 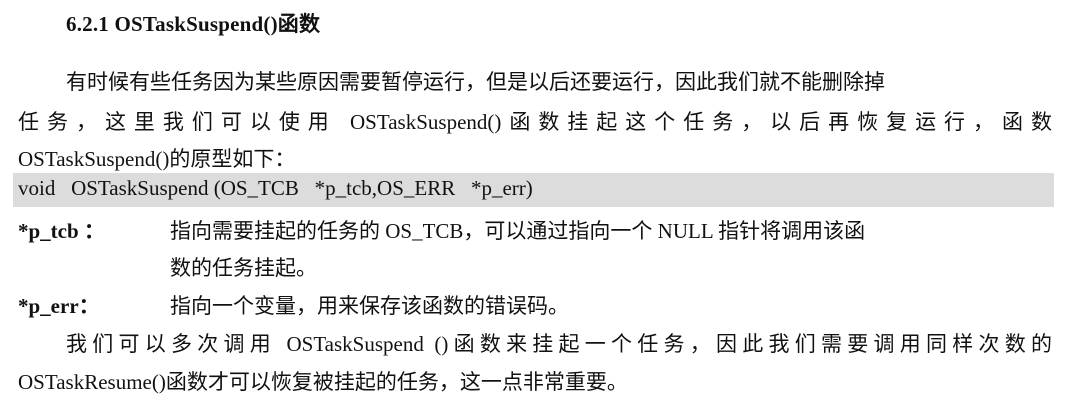 I want to click on param-desc-p-tcb-line-2: 数的任务挂起。, so click(x=243, y=268).